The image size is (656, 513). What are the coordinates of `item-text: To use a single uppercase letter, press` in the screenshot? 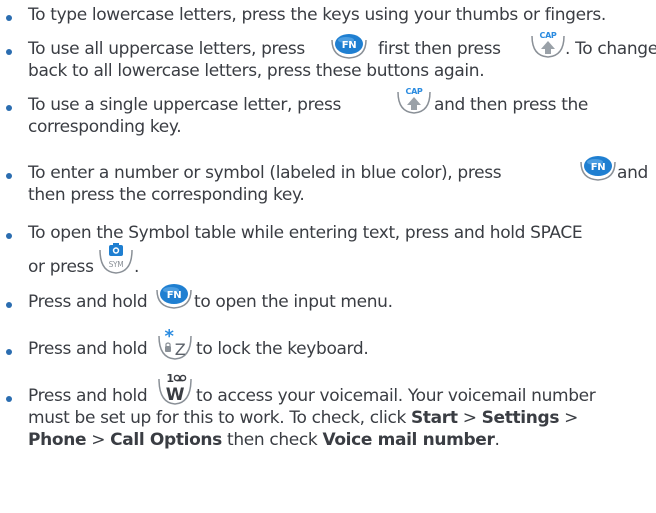 It's located at (184, 105).